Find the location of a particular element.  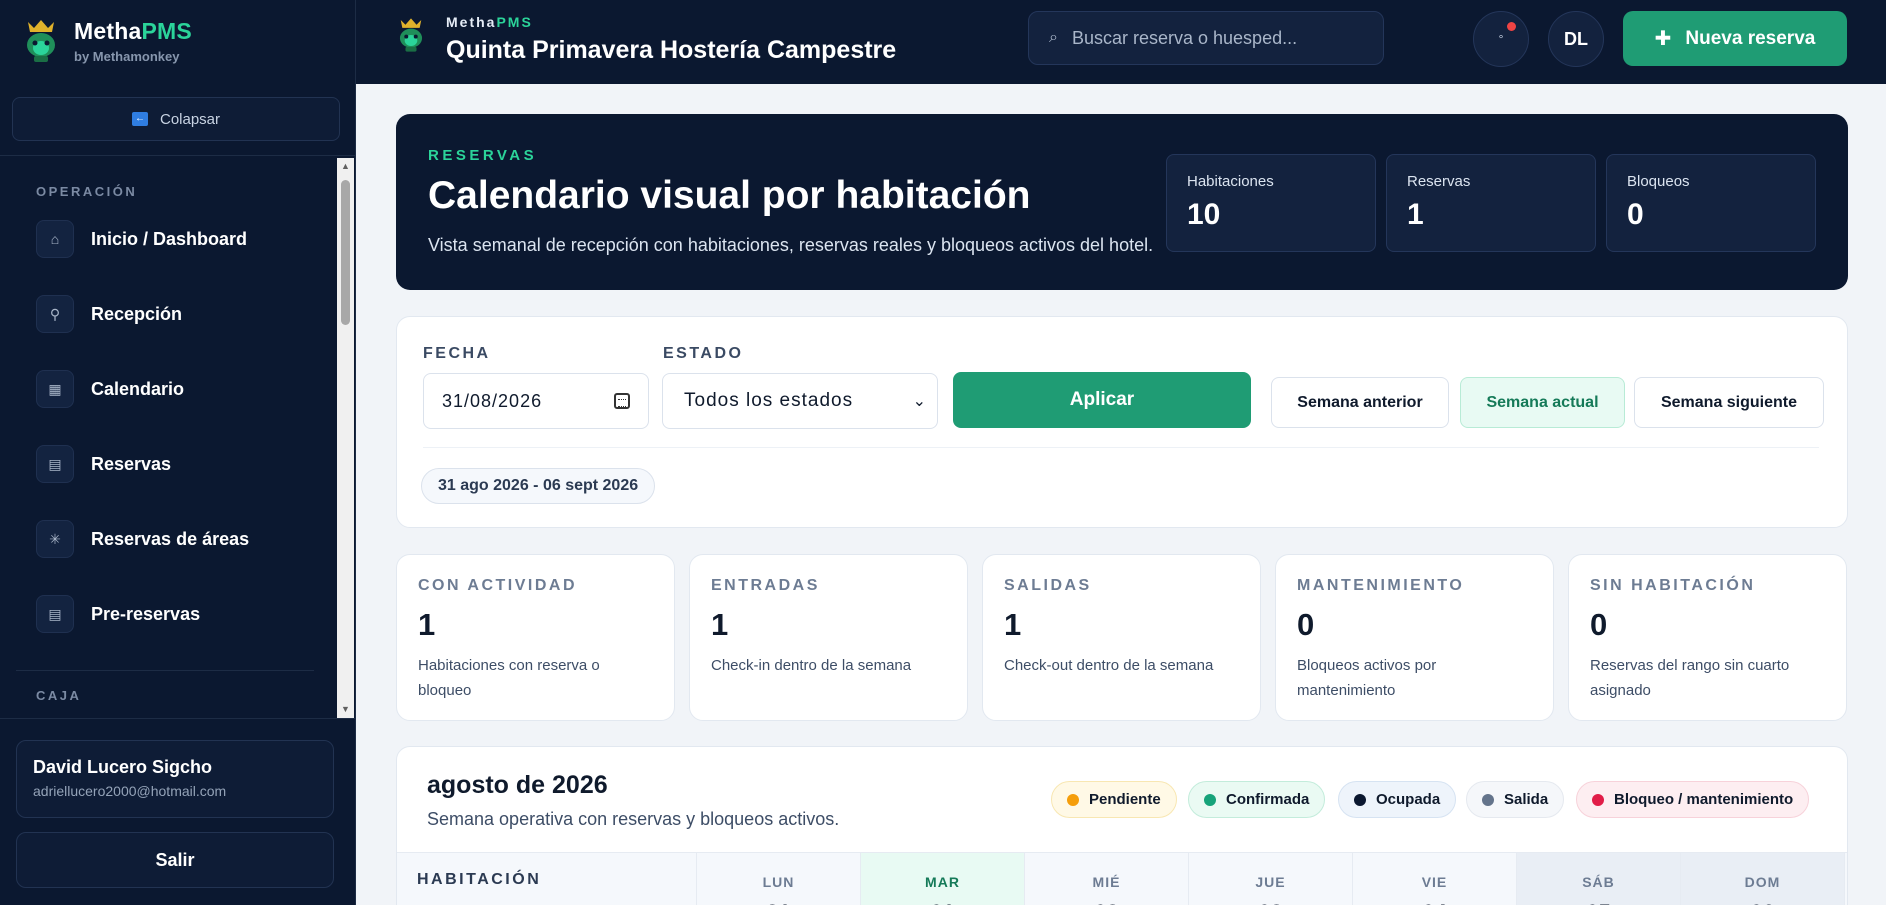

legend-block-maintenance: Bloqueo / mantenimiento is located at coordinates (1693, 799).